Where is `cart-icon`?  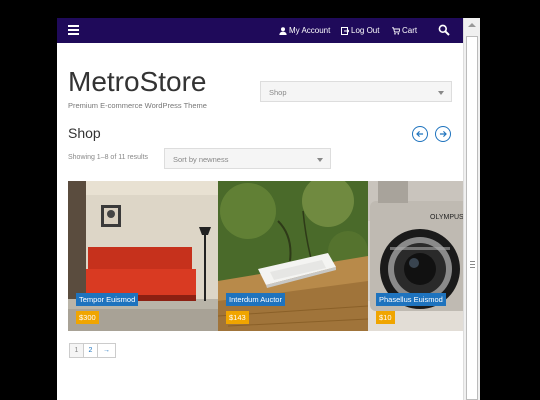 cart-icon is located at coordinates (396, 30).